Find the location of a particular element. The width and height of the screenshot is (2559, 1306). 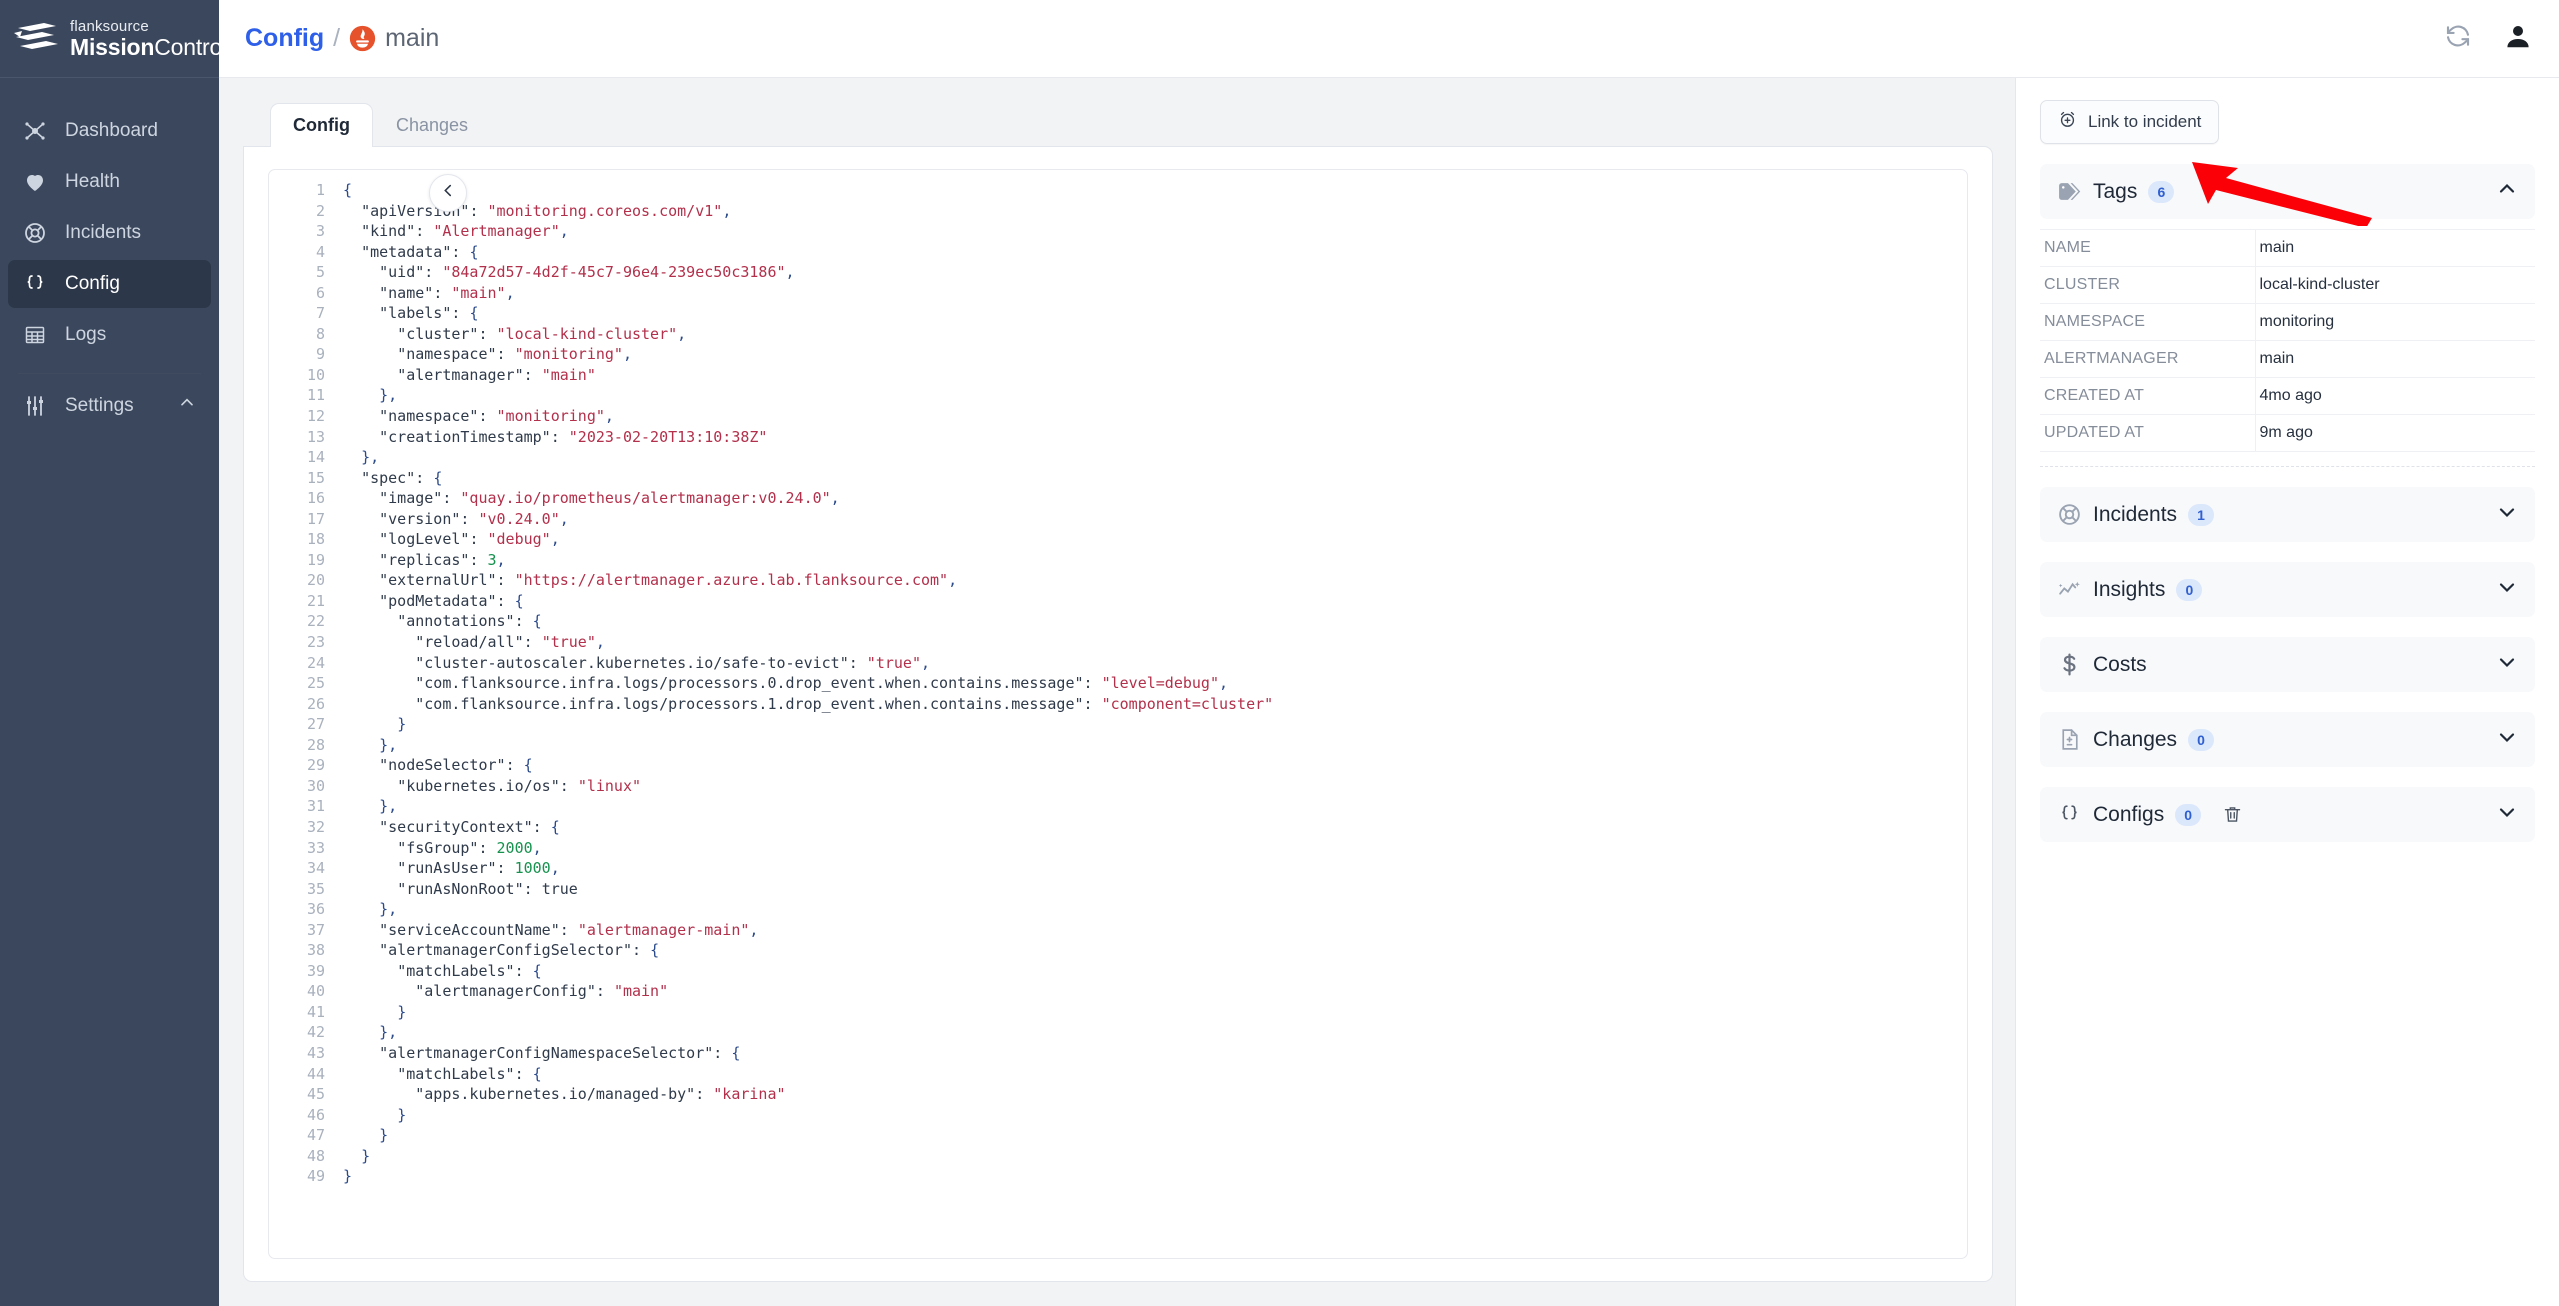

breadcrumb-root-link: Config is located at coordinates (284, 38).